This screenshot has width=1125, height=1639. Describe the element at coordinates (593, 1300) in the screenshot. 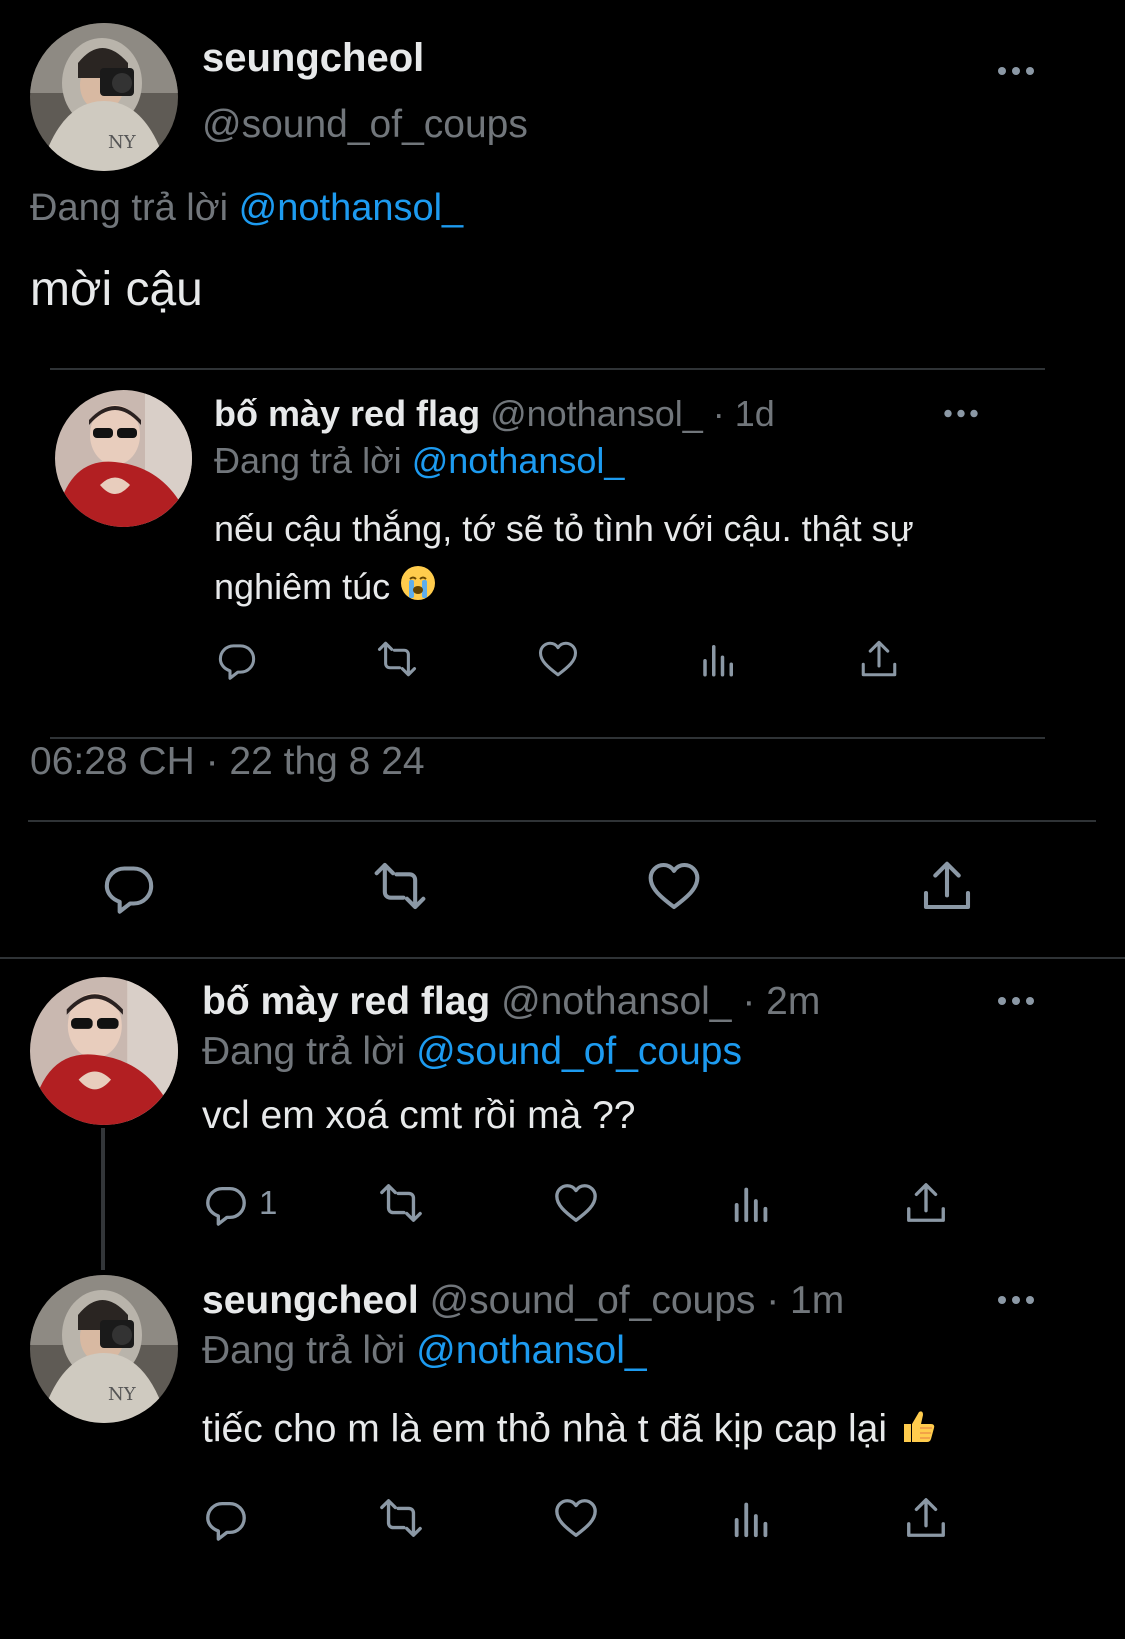

I see `reply2-author-handle: @sound_of_coups` at that location.